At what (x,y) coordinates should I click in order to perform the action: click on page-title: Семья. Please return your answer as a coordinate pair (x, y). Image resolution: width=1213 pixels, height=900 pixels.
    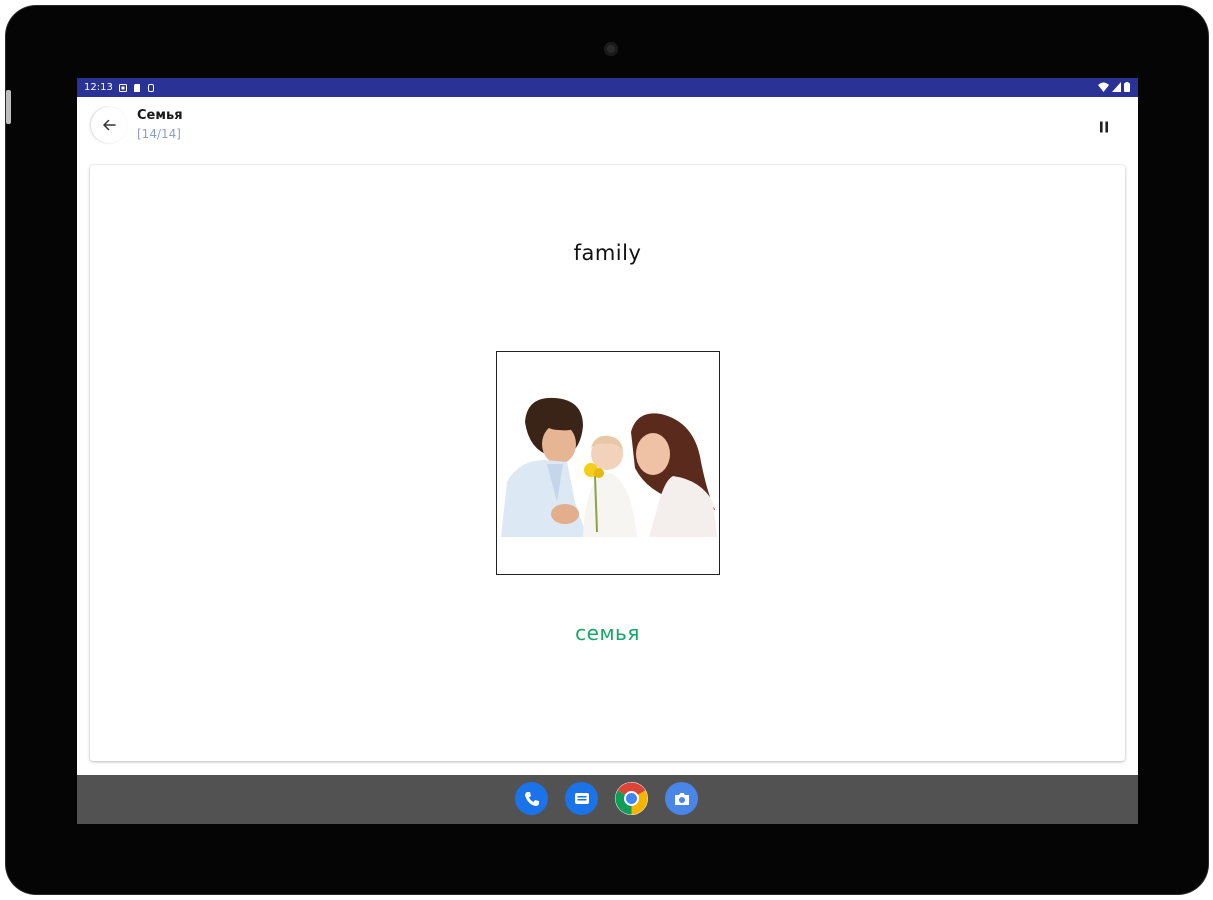
    Looking at the image, I should click on (160, 115).